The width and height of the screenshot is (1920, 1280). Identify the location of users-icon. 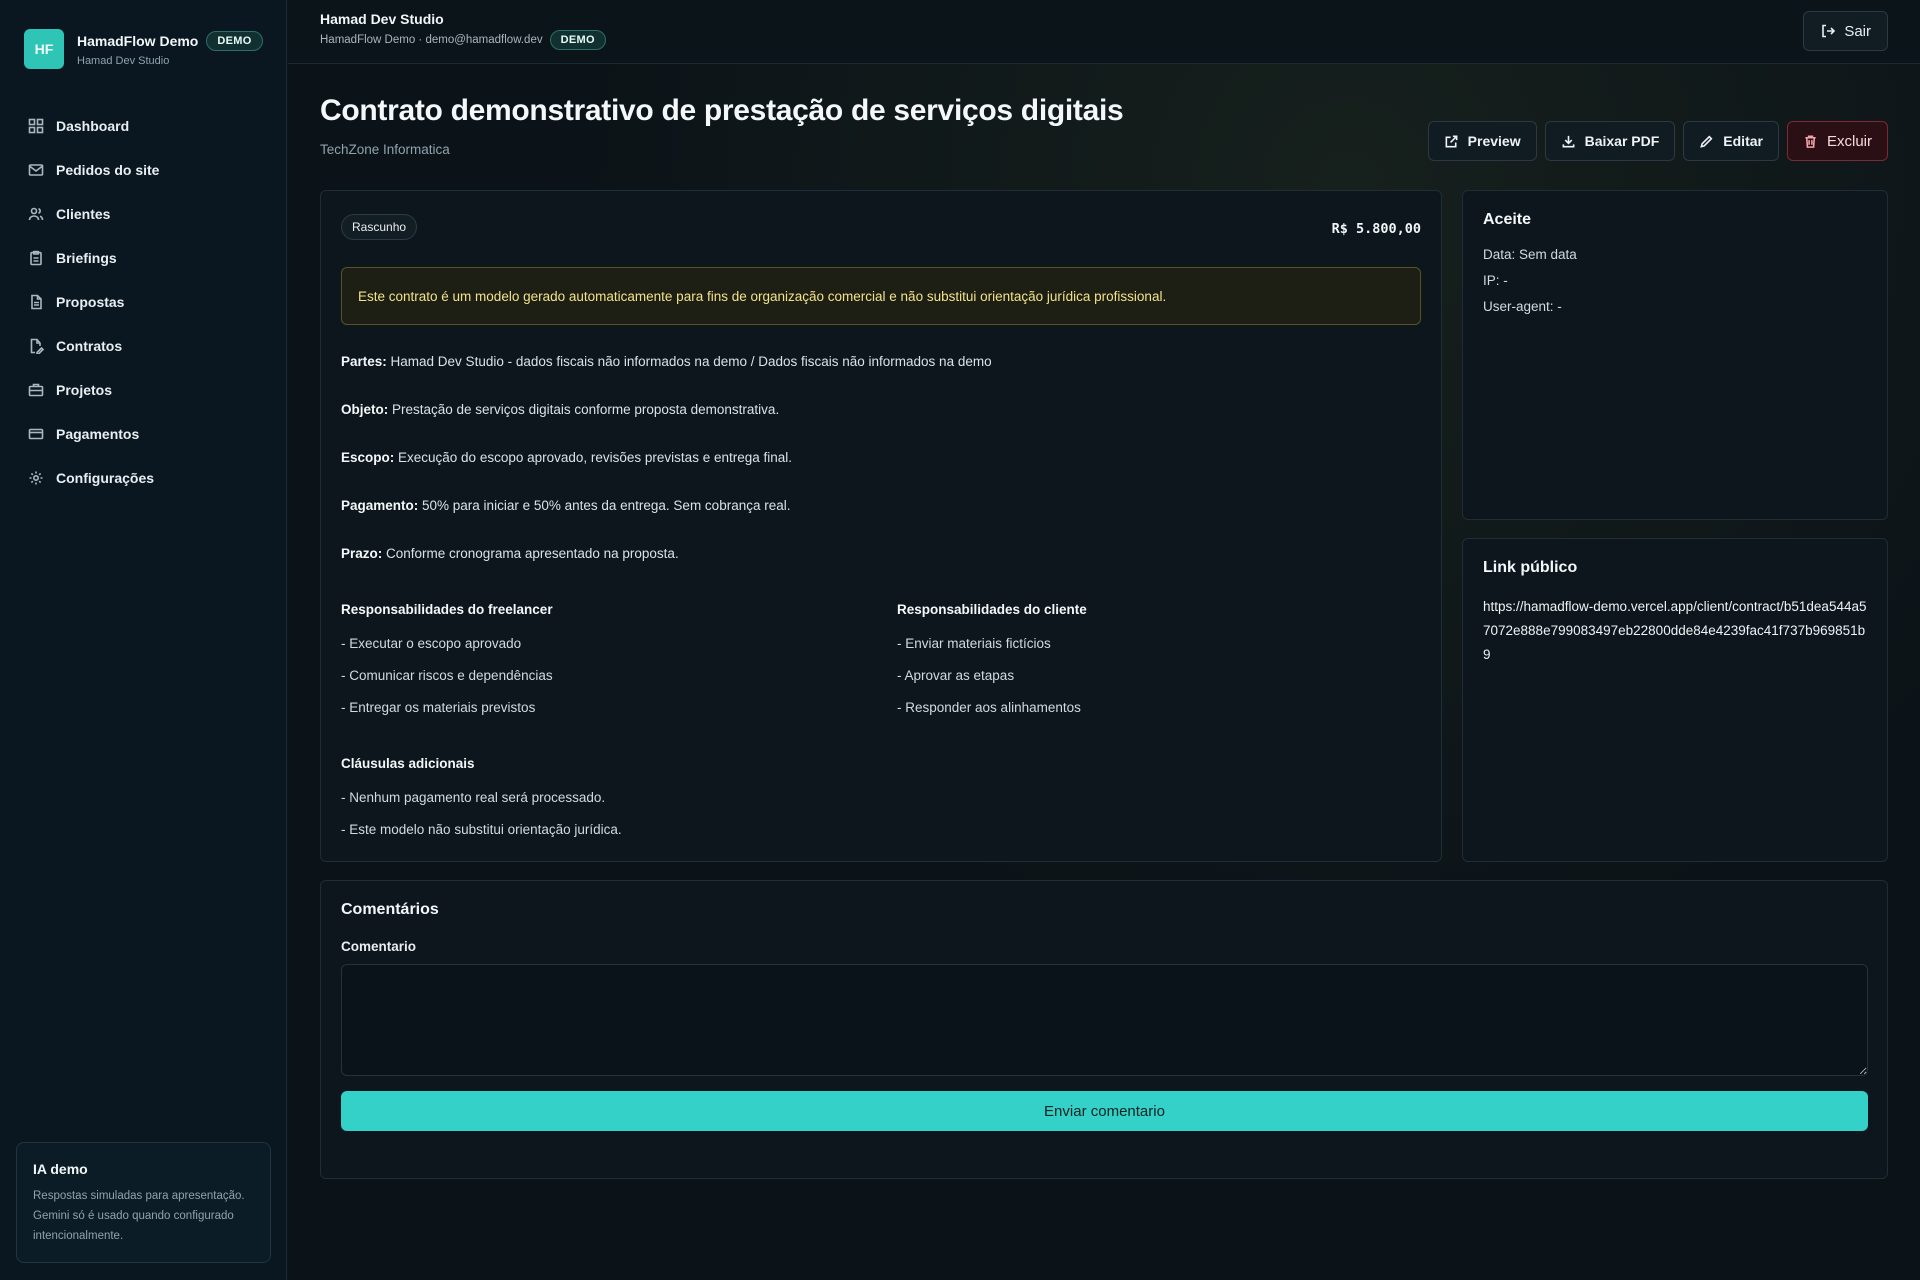
(36, 214).